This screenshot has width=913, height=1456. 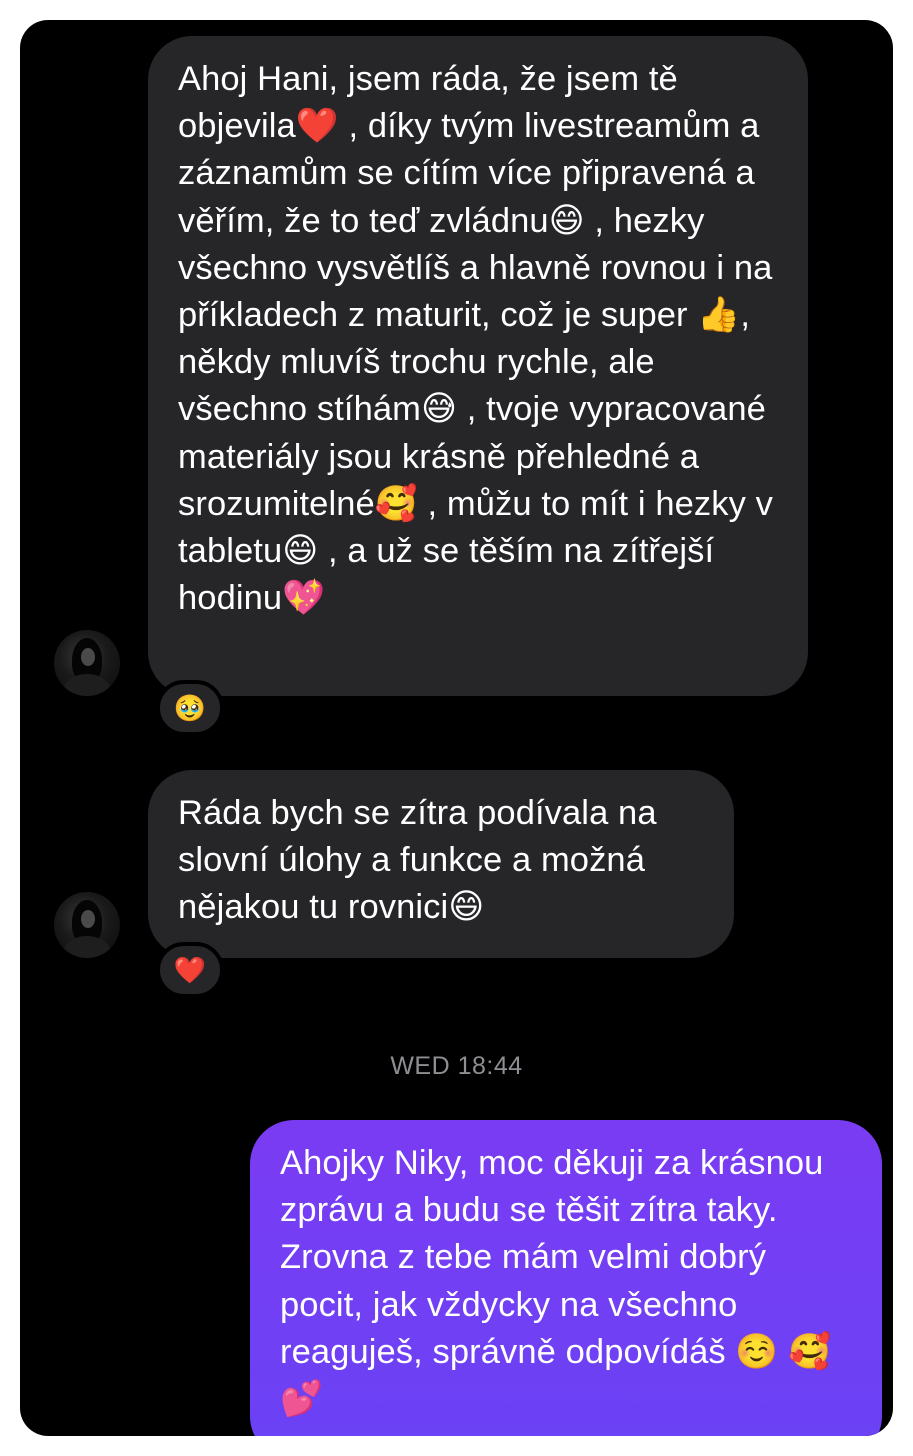 I want to click on message-reaction-pleading: 🥹, so click(x=190, y=708).